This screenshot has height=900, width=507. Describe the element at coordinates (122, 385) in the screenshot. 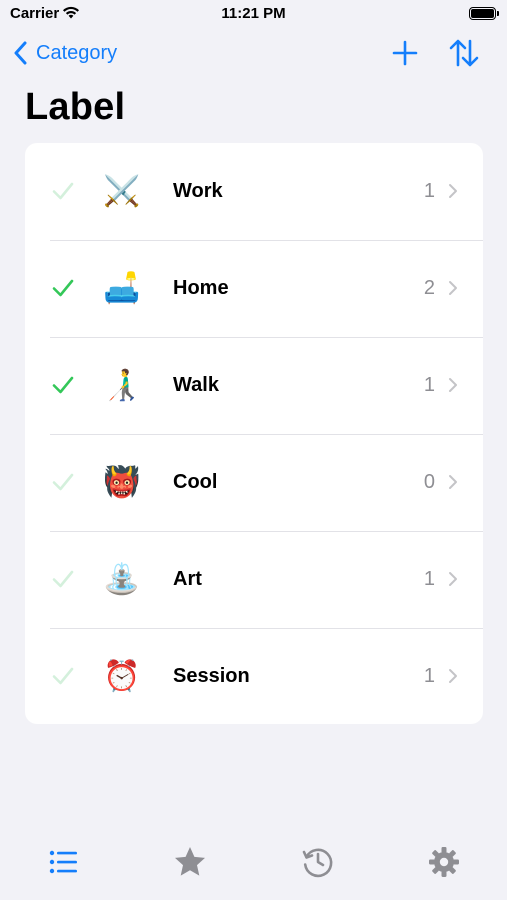

I see `item-emoji: 👨‍🦯` at that location.